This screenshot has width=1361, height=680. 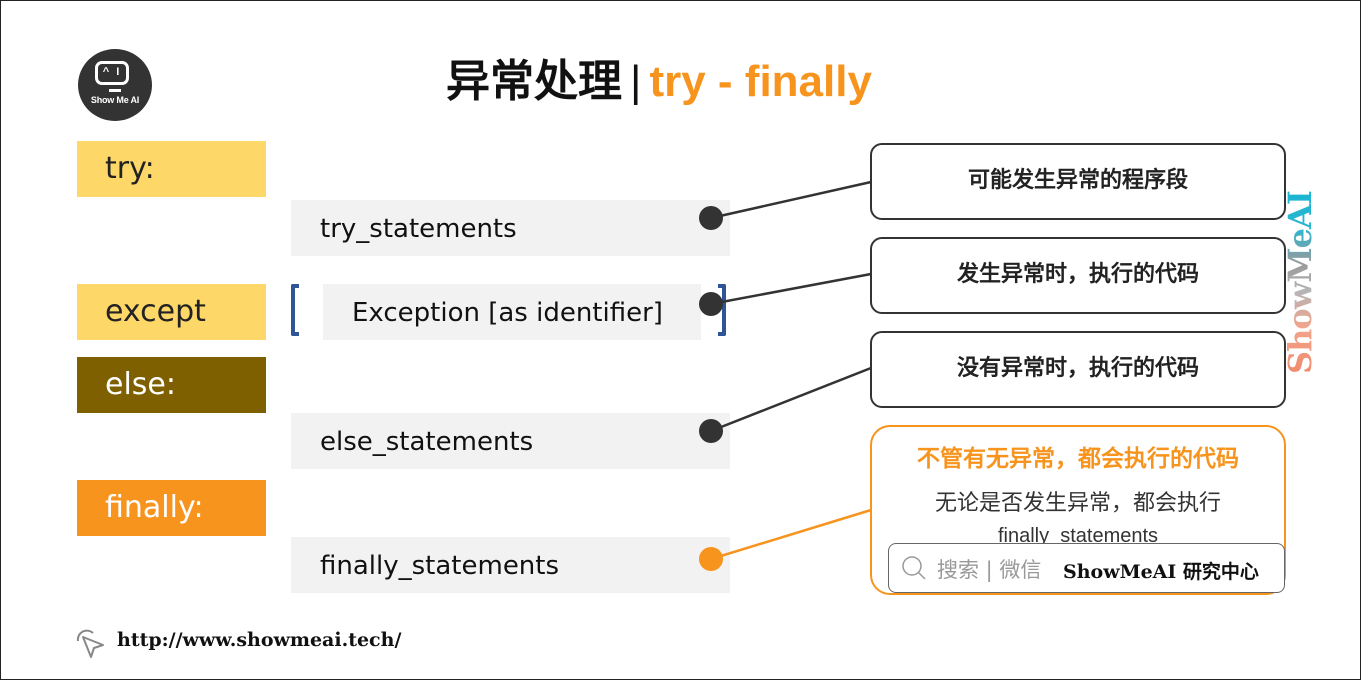 What do you see at coordinates (1078, 459) in the screenshot?
I see `callout-finally-heading: 不管有无异常，都会执行的代码` at bounding box center [1078, 459].